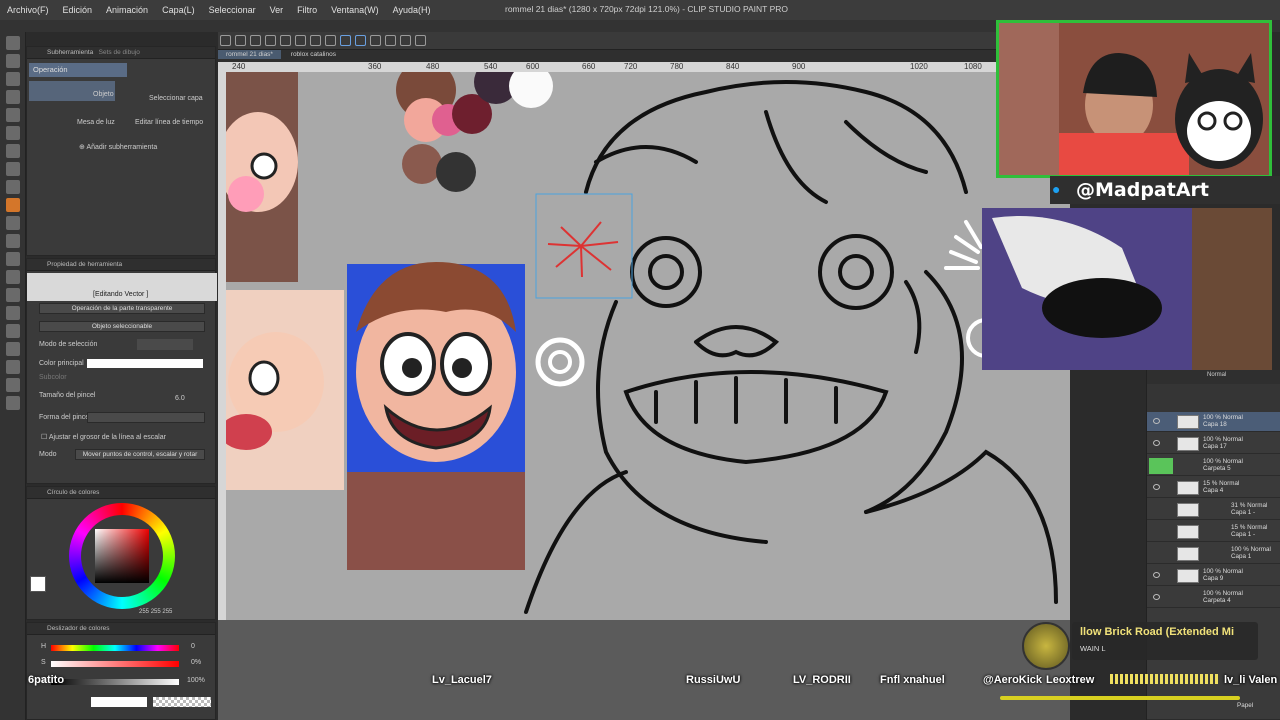 The image size is (1280, 720). Describe the element at coordinates (169, 122) in the screenshot. I see `subtool-edit-timeline: Editar línea de tiempo` at that location.